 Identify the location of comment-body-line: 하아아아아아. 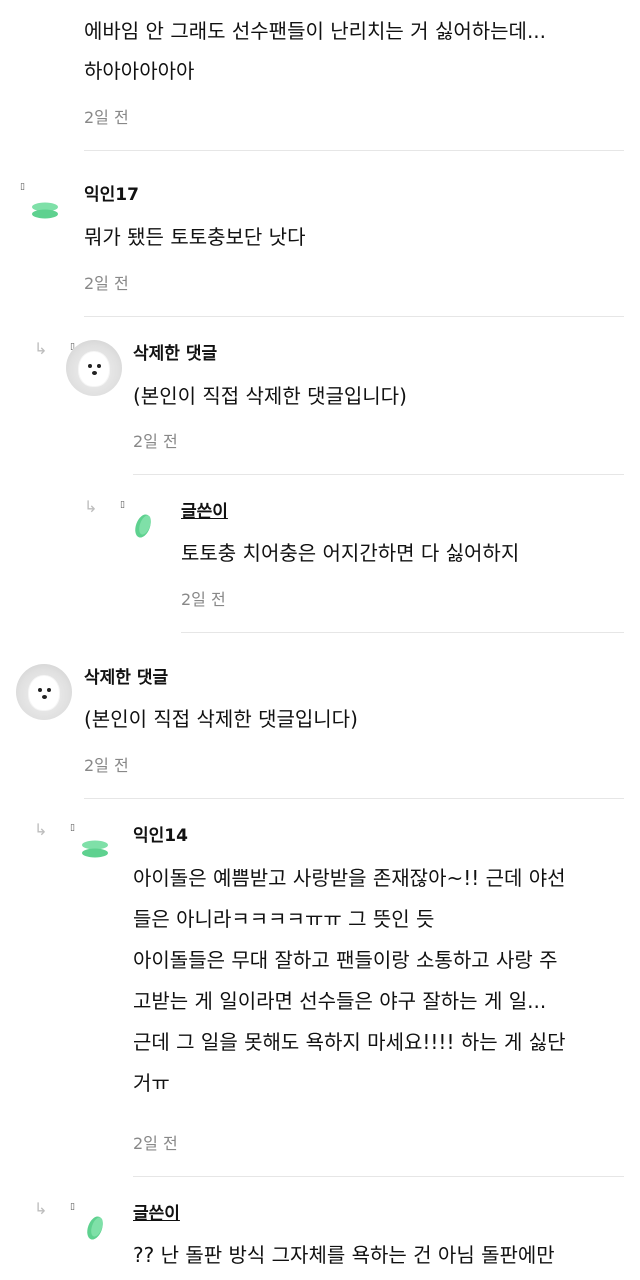
(139, 71).